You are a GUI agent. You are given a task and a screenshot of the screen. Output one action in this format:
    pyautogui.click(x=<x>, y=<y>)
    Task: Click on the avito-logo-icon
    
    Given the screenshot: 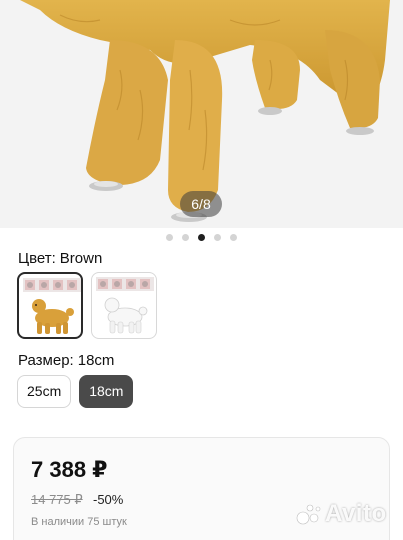 What is the action you would take?
    pyautogui.click(x=308, y=514)
    